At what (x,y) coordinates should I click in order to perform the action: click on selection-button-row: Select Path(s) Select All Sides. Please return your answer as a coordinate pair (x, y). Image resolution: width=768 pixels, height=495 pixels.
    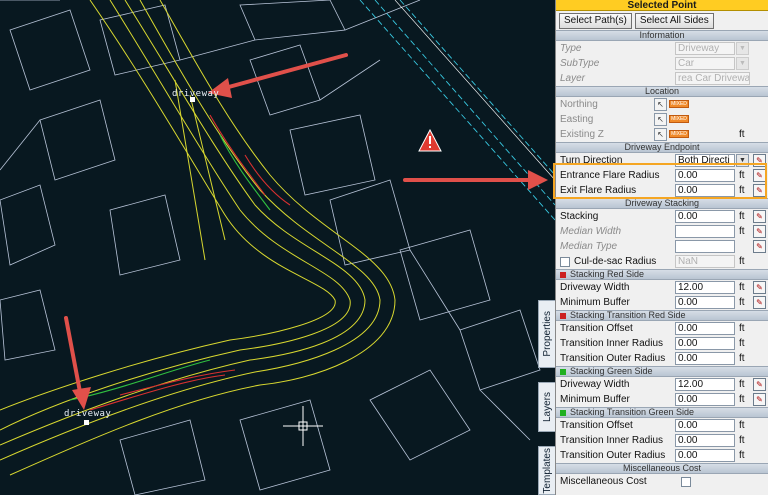
    Looking at the image, I should click on (662, 20).